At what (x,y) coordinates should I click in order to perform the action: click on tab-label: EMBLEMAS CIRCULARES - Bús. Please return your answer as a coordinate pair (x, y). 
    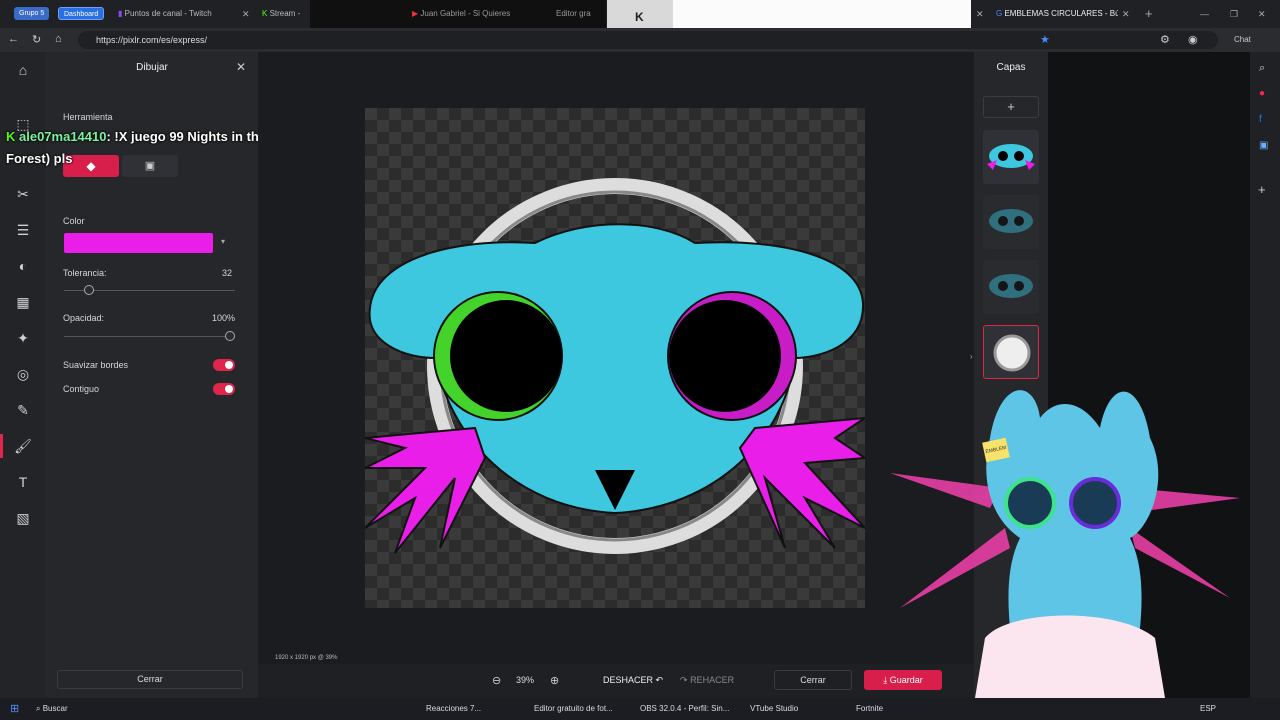
    Looking at the image, I should click on (1061, 13).